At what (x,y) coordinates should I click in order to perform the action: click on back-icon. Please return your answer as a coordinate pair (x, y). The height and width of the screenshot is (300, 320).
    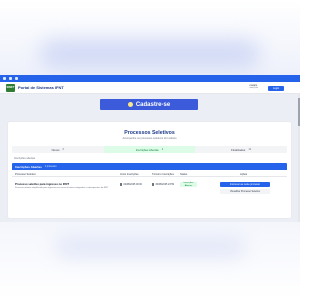
    Looking at the image, I should click on (4, 78).